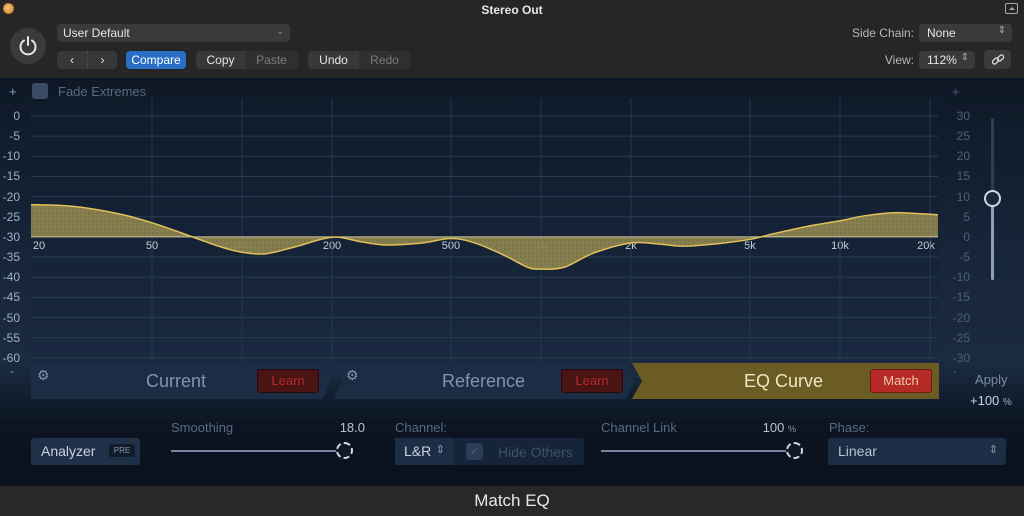 The image size is (1024, 516). What do you see at coordinates (257, 451) in the screenshot?
I see `smoothing-slider-fill` at bounding box center [257, 451].